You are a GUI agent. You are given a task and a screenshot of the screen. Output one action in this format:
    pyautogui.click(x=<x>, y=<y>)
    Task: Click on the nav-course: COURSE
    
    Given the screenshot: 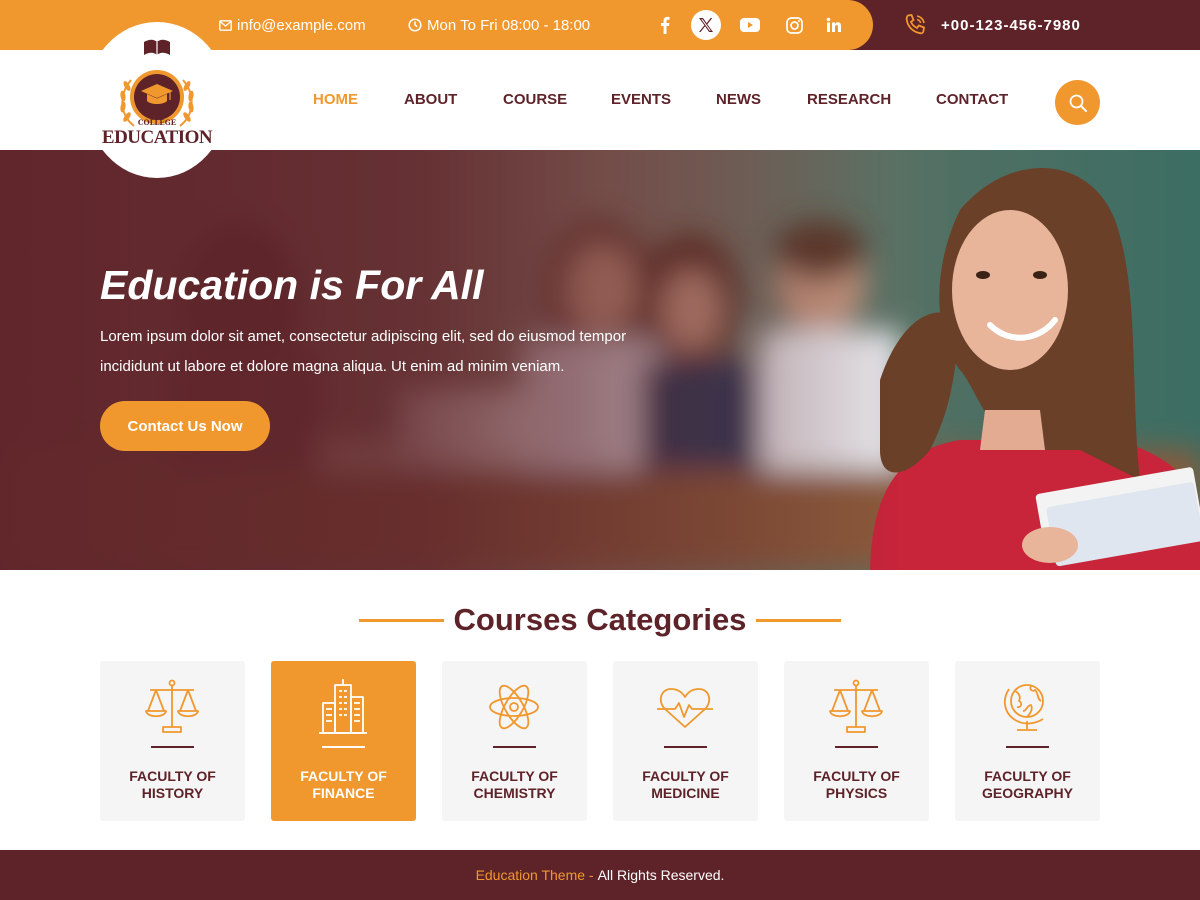 What is the action you would take?
    pyautogui.click(x=535, y=100)
    